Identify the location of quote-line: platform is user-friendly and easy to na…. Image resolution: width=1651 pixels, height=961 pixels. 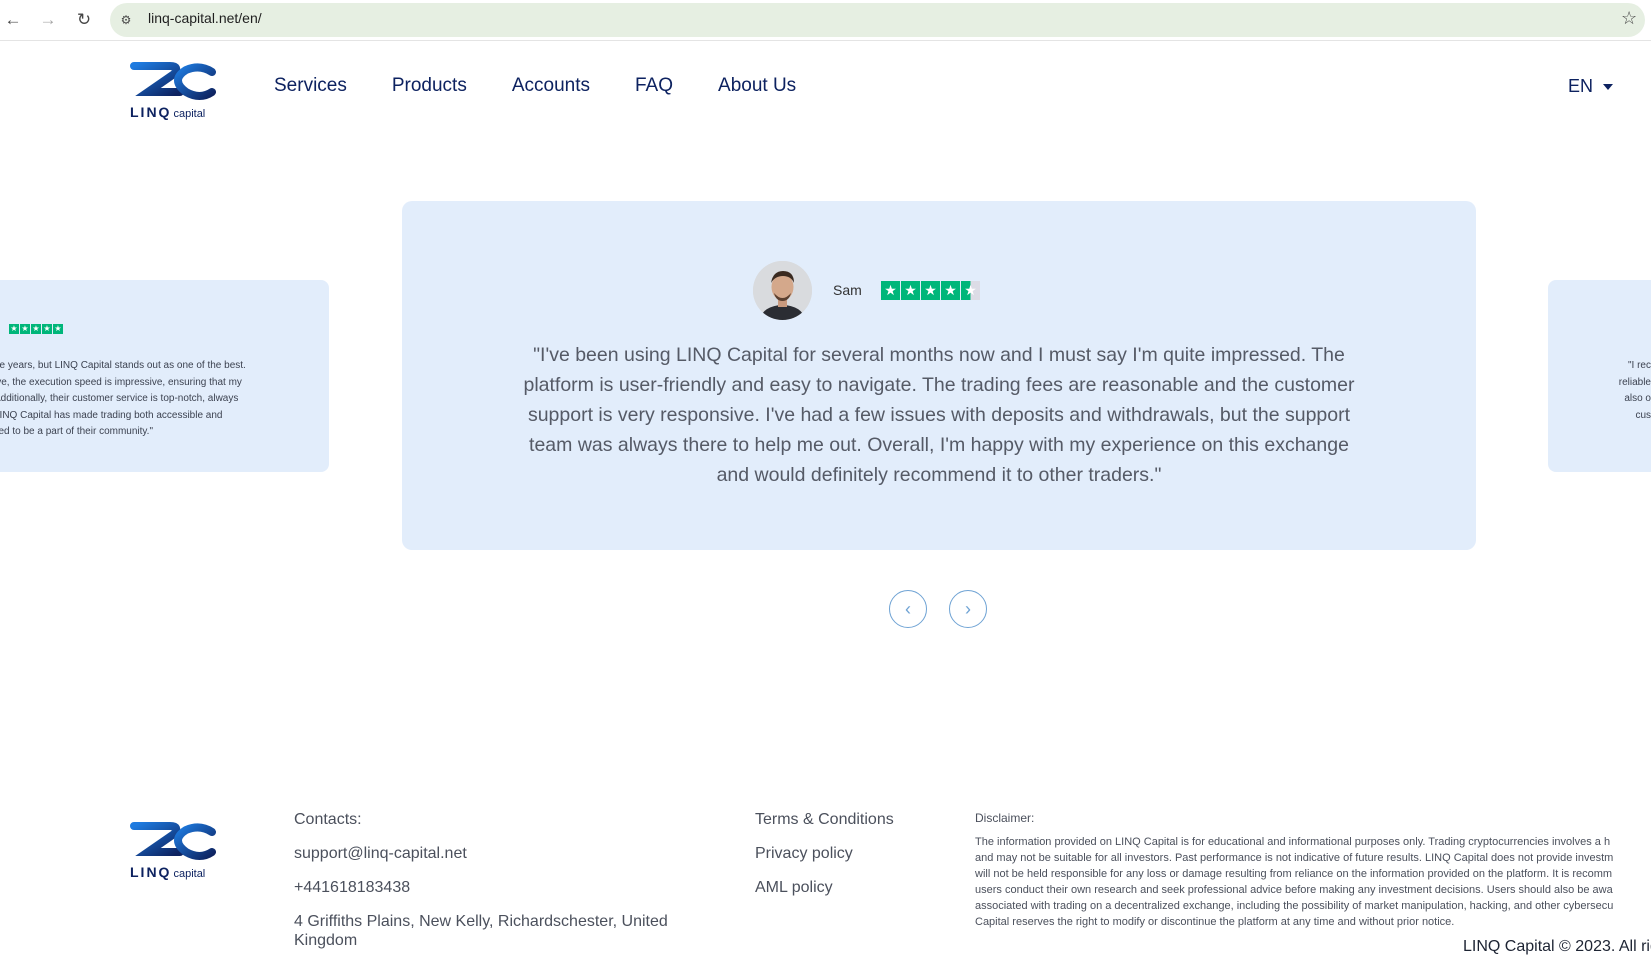
(939, 385).